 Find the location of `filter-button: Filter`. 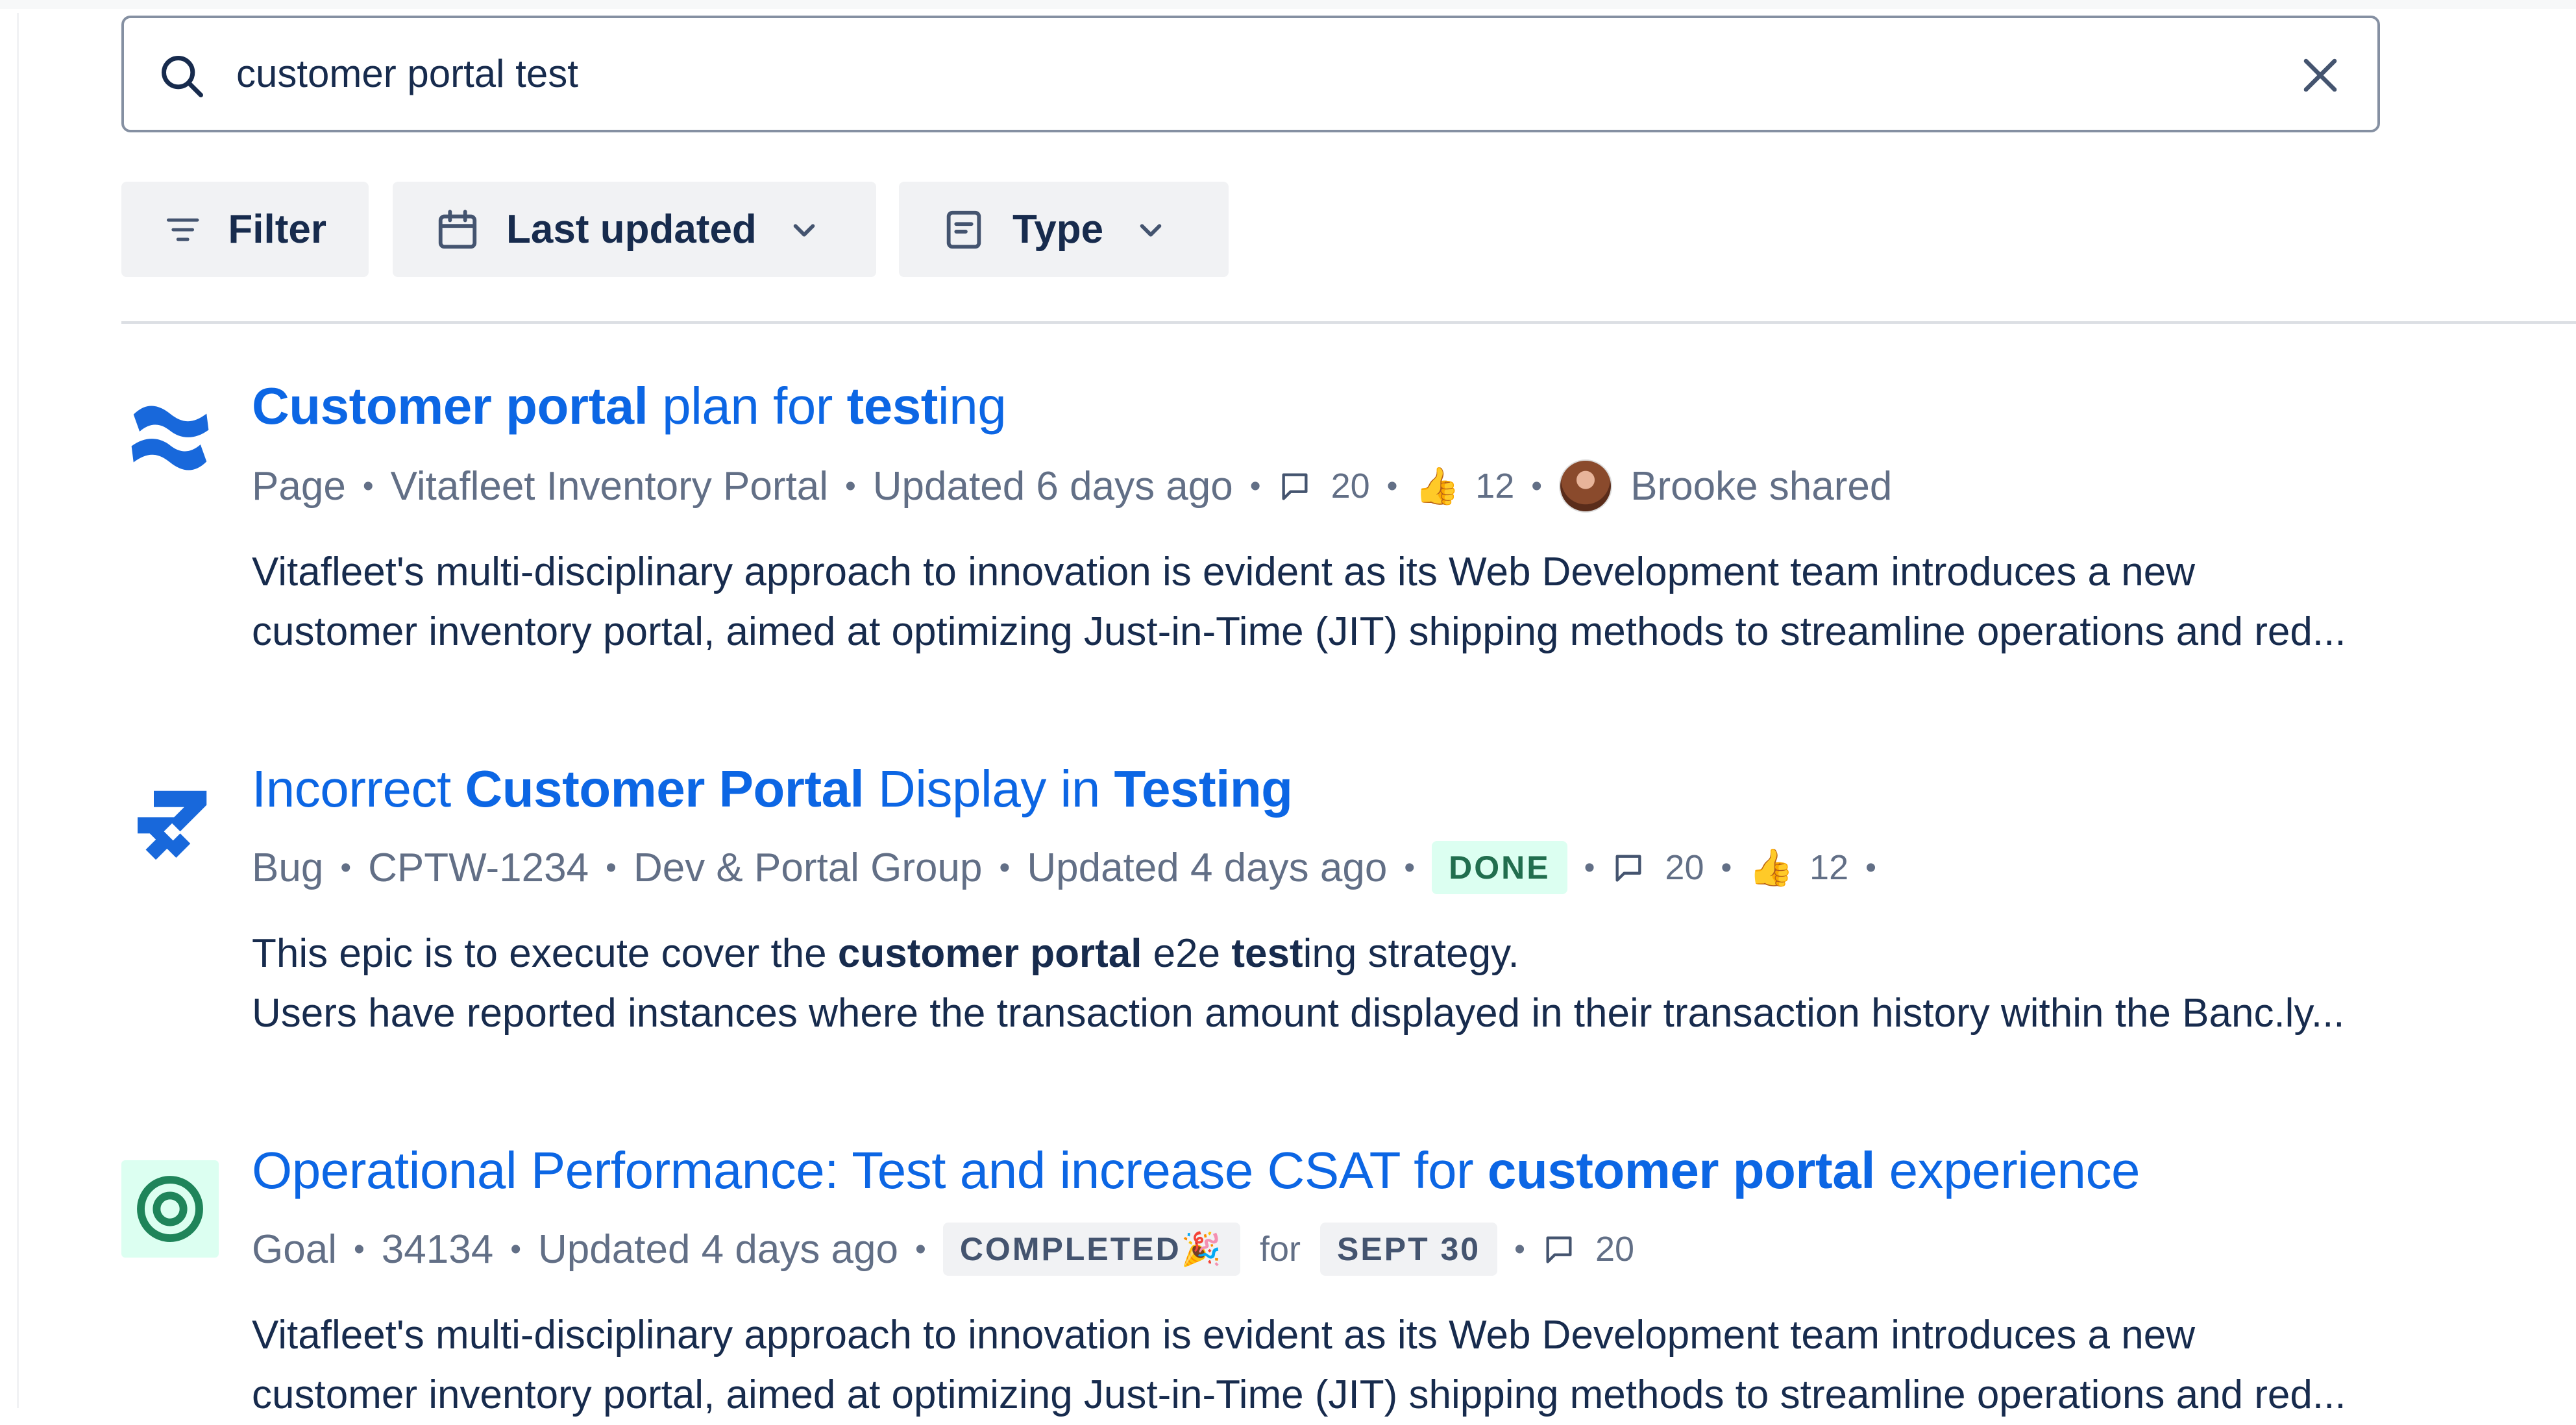

filter-button: Filter is located at coordinates (245, 230).